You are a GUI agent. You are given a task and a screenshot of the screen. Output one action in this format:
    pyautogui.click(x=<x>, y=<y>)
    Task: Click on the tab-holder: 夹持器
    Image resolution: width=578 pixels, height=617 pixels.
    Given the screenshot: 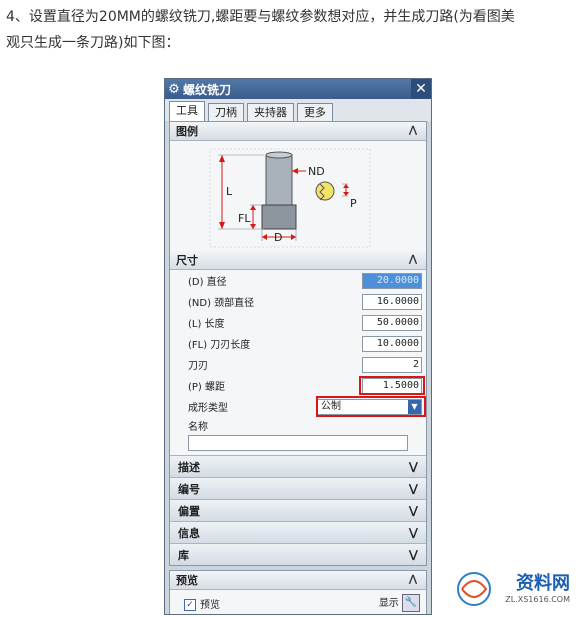 What is the action you would take?
    pyautogui.click(x=270, y=112)
    